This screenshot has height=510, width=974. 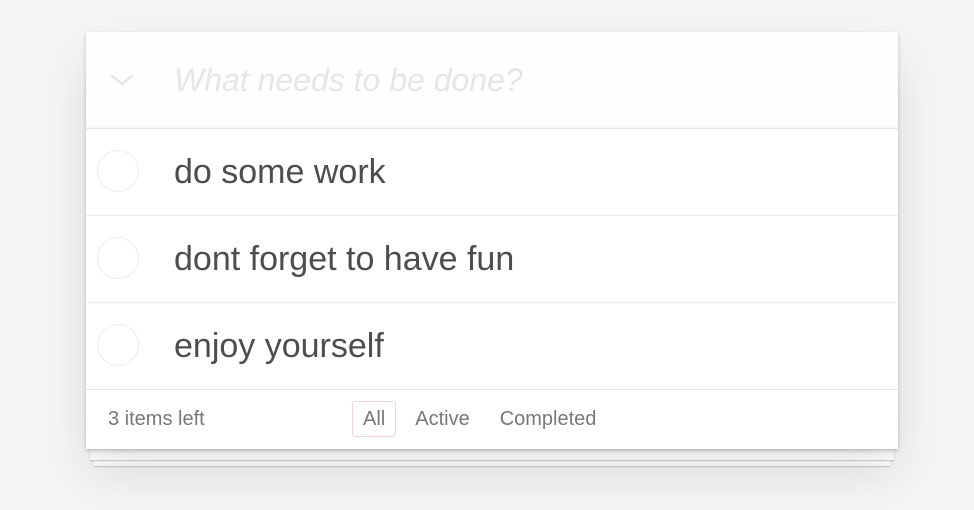 I want to click on filter-item-active: Active, so click(x=446, y=419).